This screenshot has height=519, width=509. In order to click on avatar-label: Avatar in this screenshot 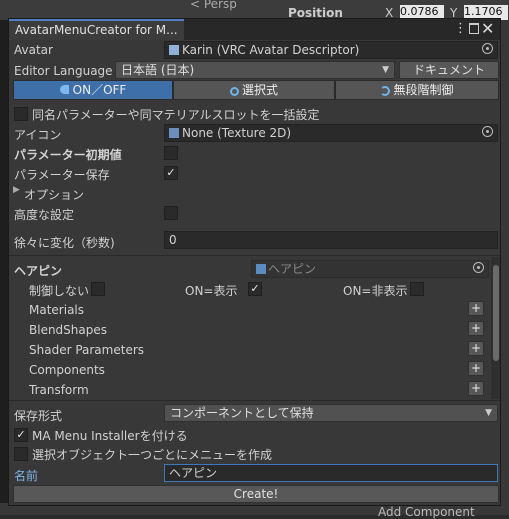, I will do `click(33, 50)`.